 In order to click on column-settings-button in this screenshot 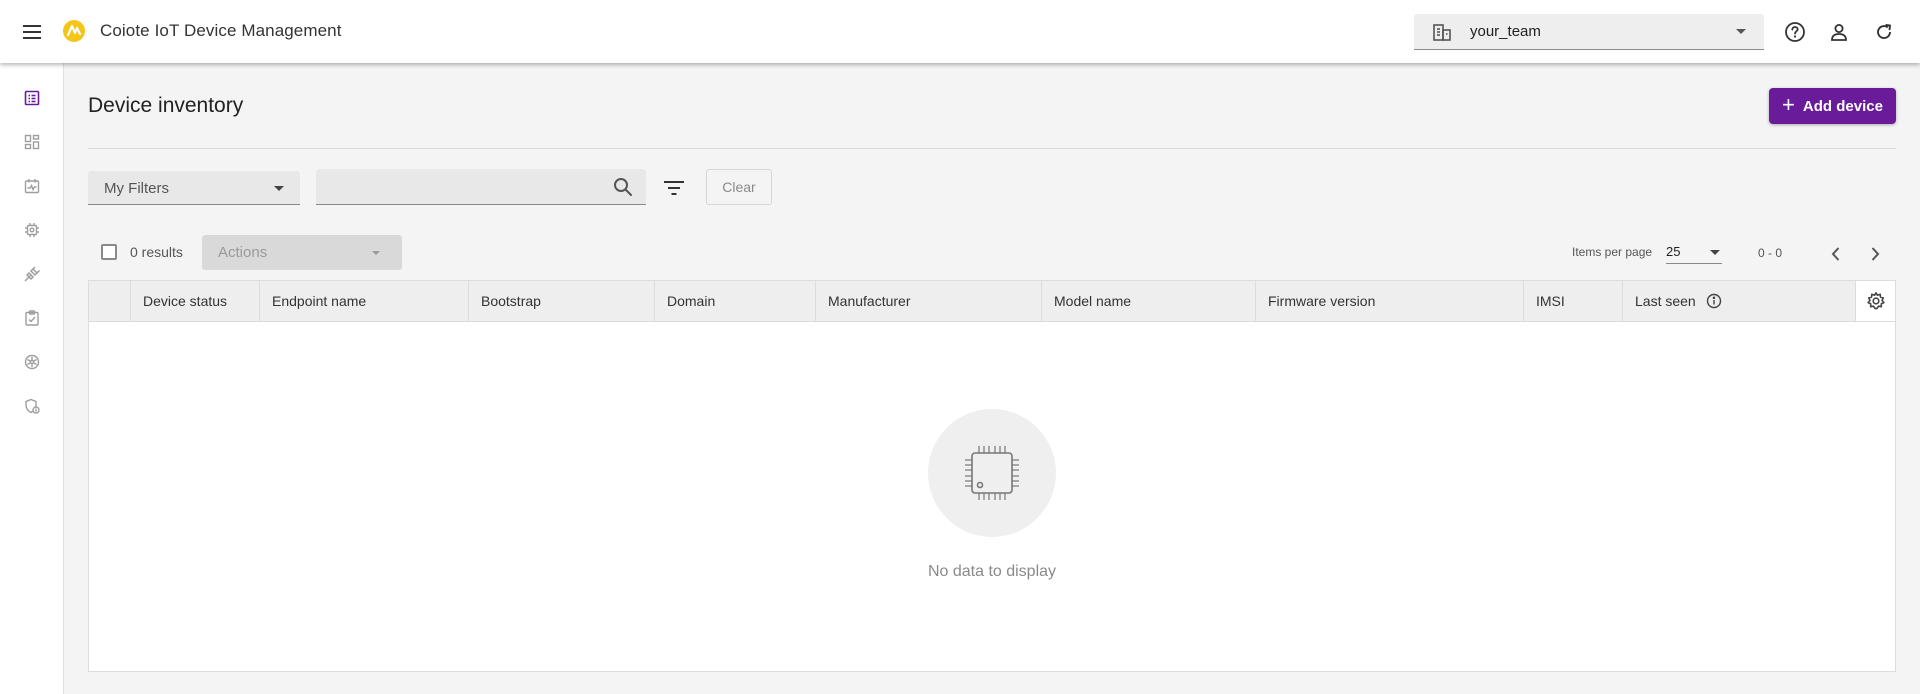, I will do `click(1875, 301)`.